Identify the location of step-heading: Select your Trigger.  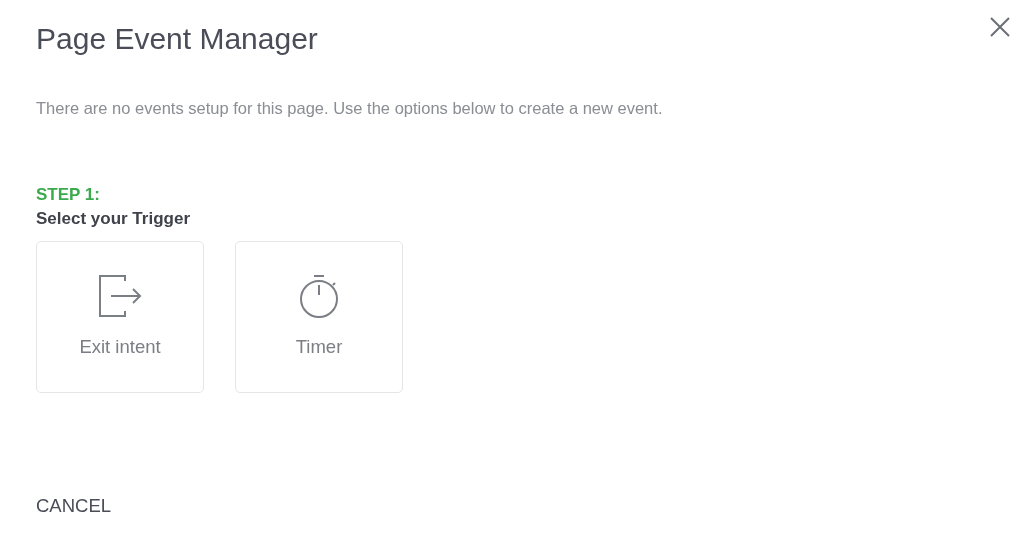
(113, 218).